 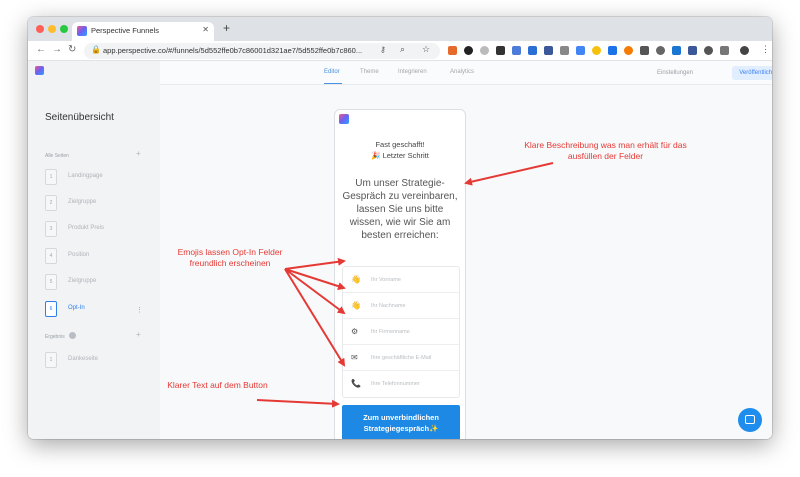 I want to click on search-icon: ⌕, so click(x=402, y=49).